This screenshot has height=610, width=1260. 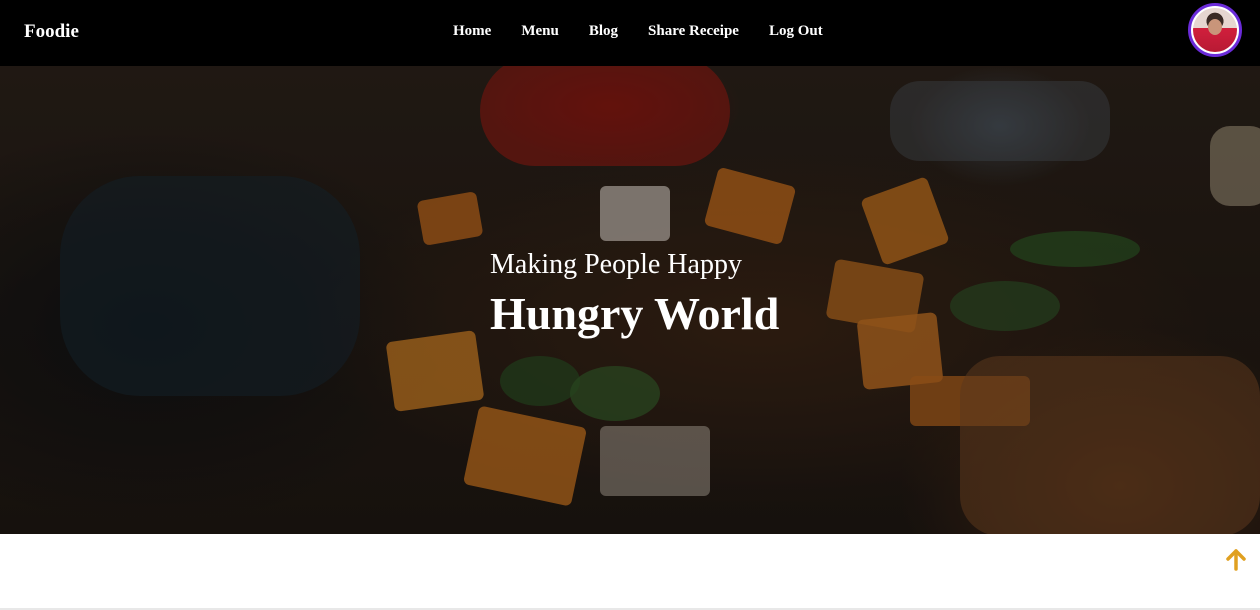 I want to click on arrow-up-icon, so click(x=1236, y=560).